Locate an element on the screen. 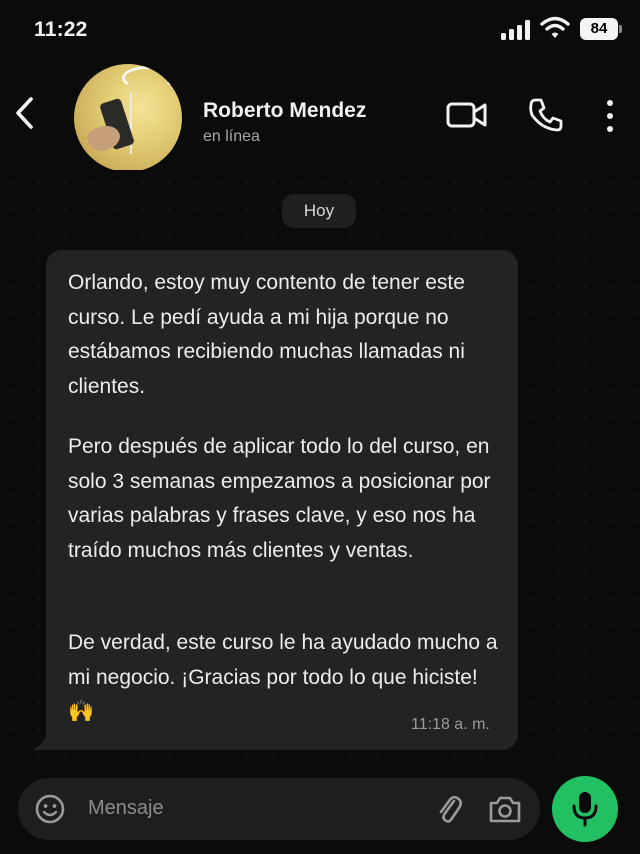  battery-indicator: 84 is located at coordinates (601, 29).